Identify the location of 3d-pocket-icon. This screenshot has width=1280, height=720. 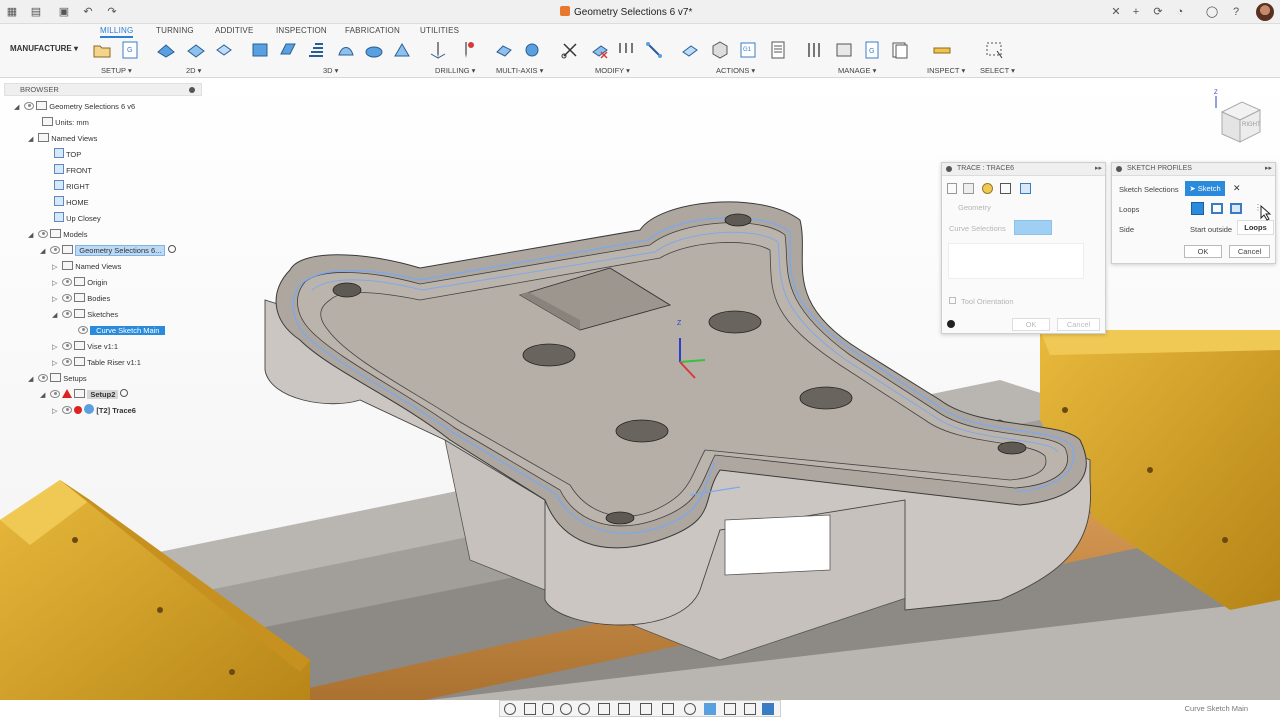
(288, 50).